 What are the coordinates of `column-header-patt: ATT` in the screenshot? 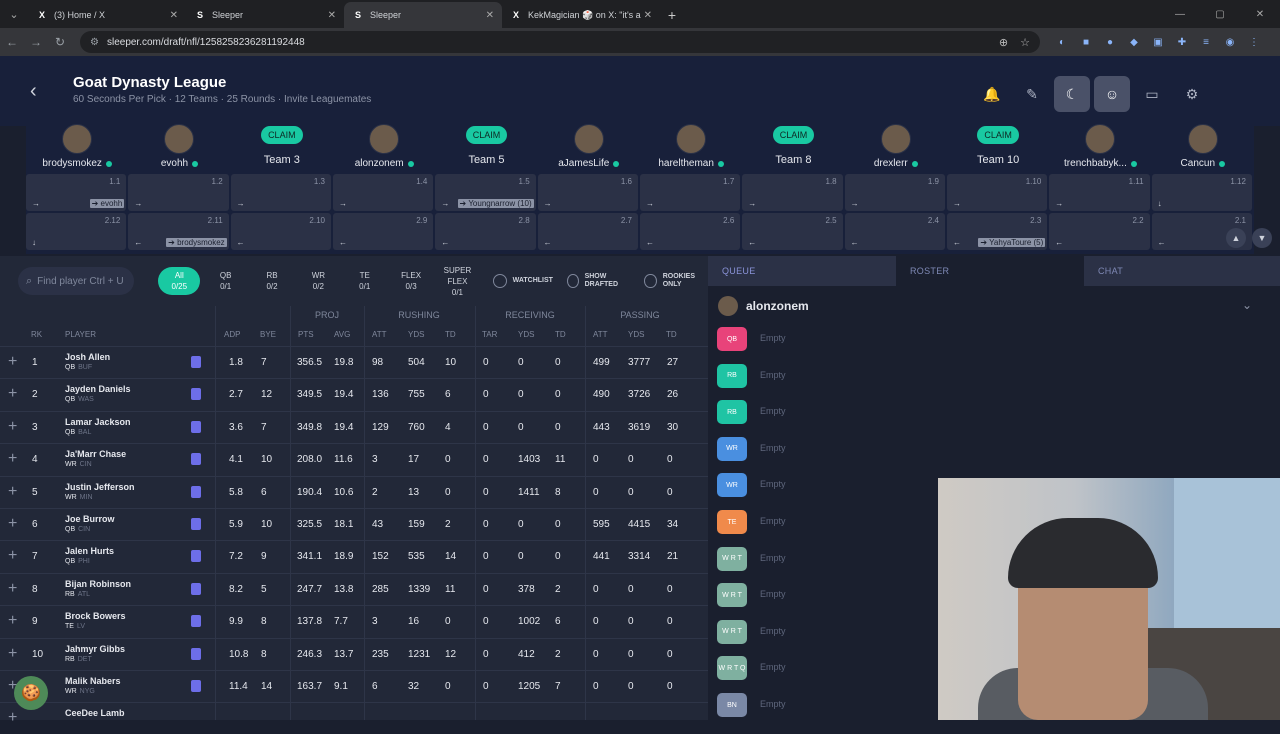 It's located at (600, 334).